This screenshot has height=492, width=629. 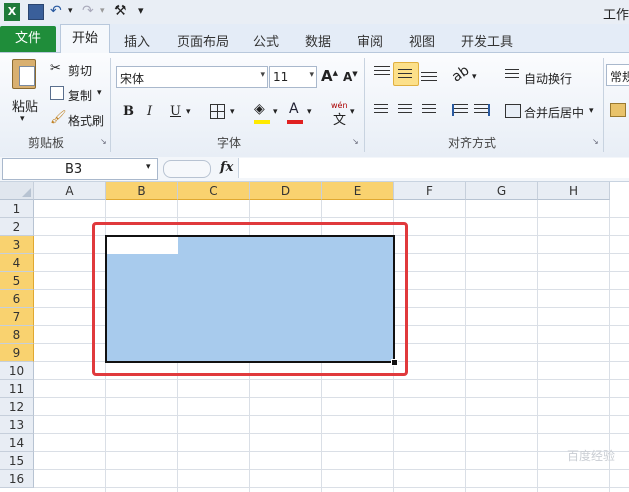 I want to click on orientation-dropdown-icon: ▾, so click(x=474, y=77).